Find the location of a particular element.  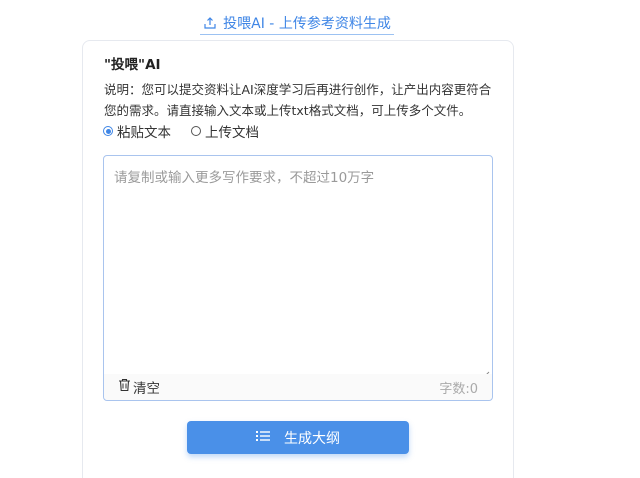

generate-label: 生成大纲 is located at coordinates (312, 438).